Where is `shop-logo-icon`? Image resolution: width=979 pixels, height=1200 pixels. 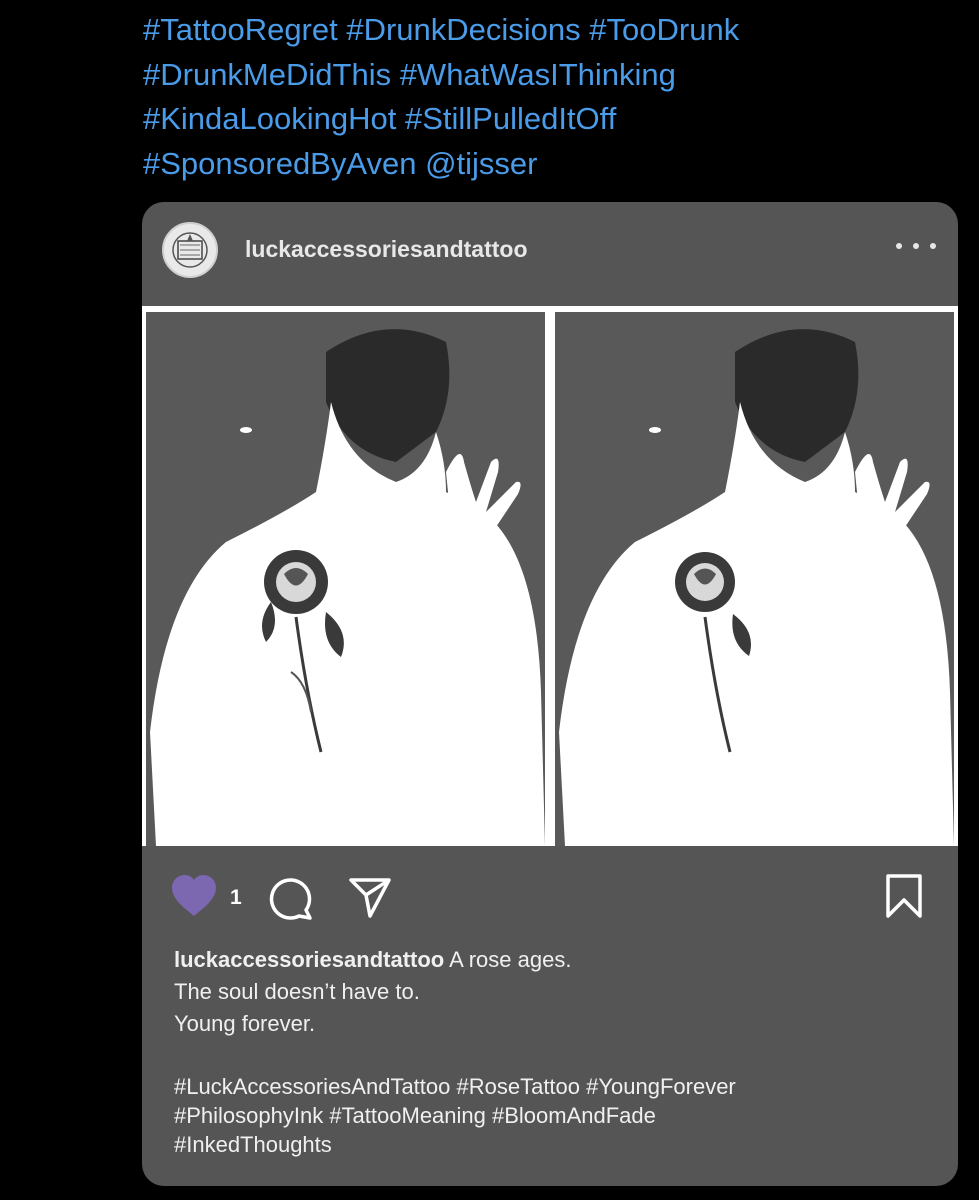 shop-logo-icon is located at coordinates (190, 250).